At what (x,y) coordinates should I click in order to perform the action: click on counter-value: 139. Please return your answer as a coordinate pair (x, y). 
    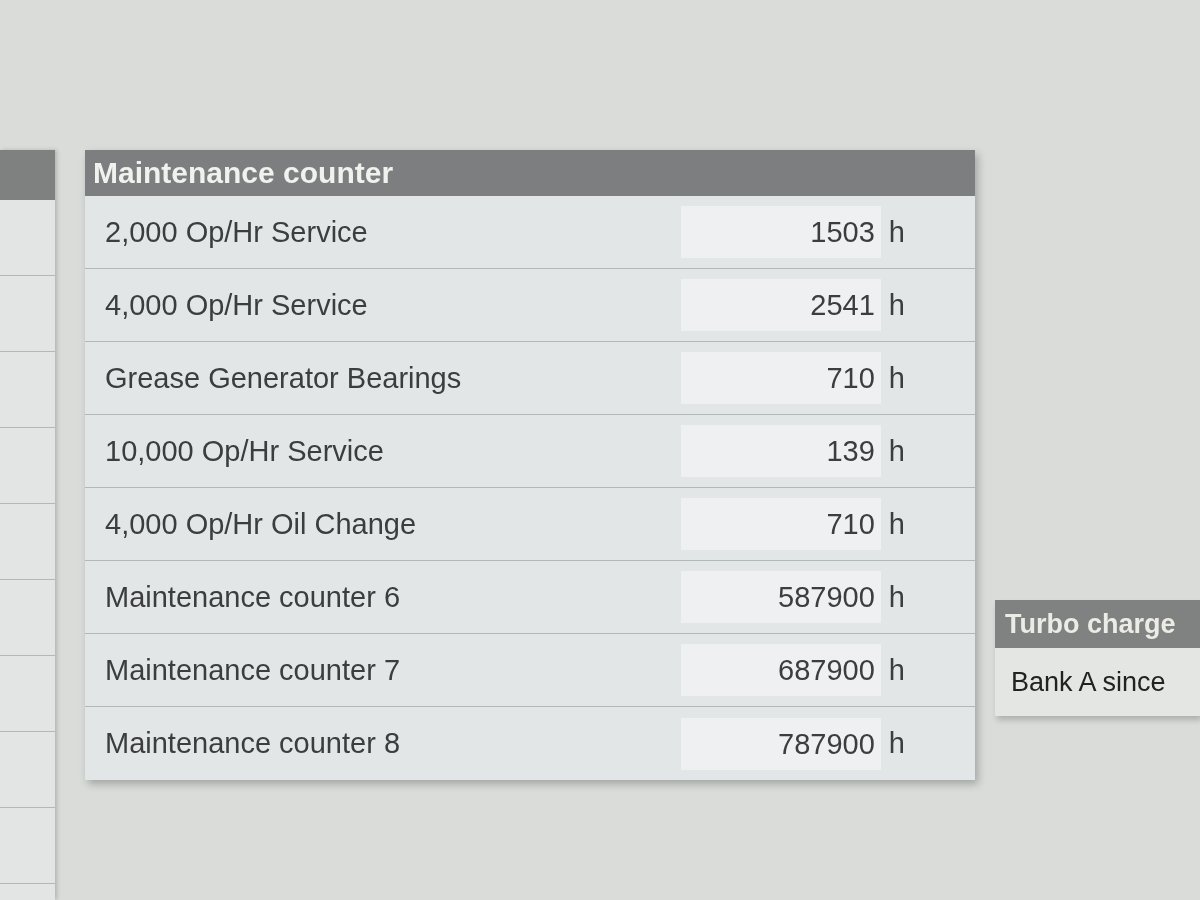
    Looking at the image, I should click on (780, 451).